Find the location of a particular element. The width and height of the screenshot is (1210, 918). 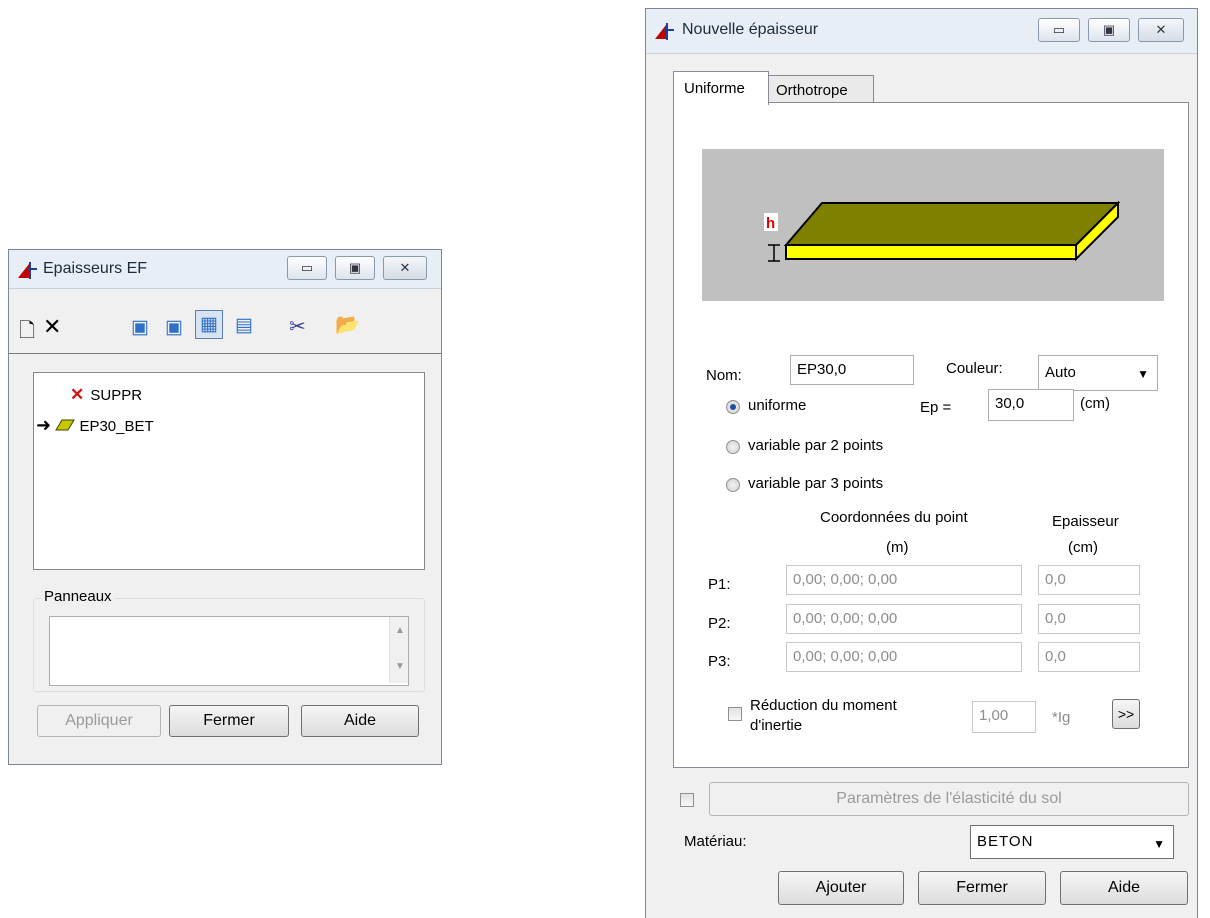

tab-orthotrope: Orthotrope is located at coordinates (821, 89).